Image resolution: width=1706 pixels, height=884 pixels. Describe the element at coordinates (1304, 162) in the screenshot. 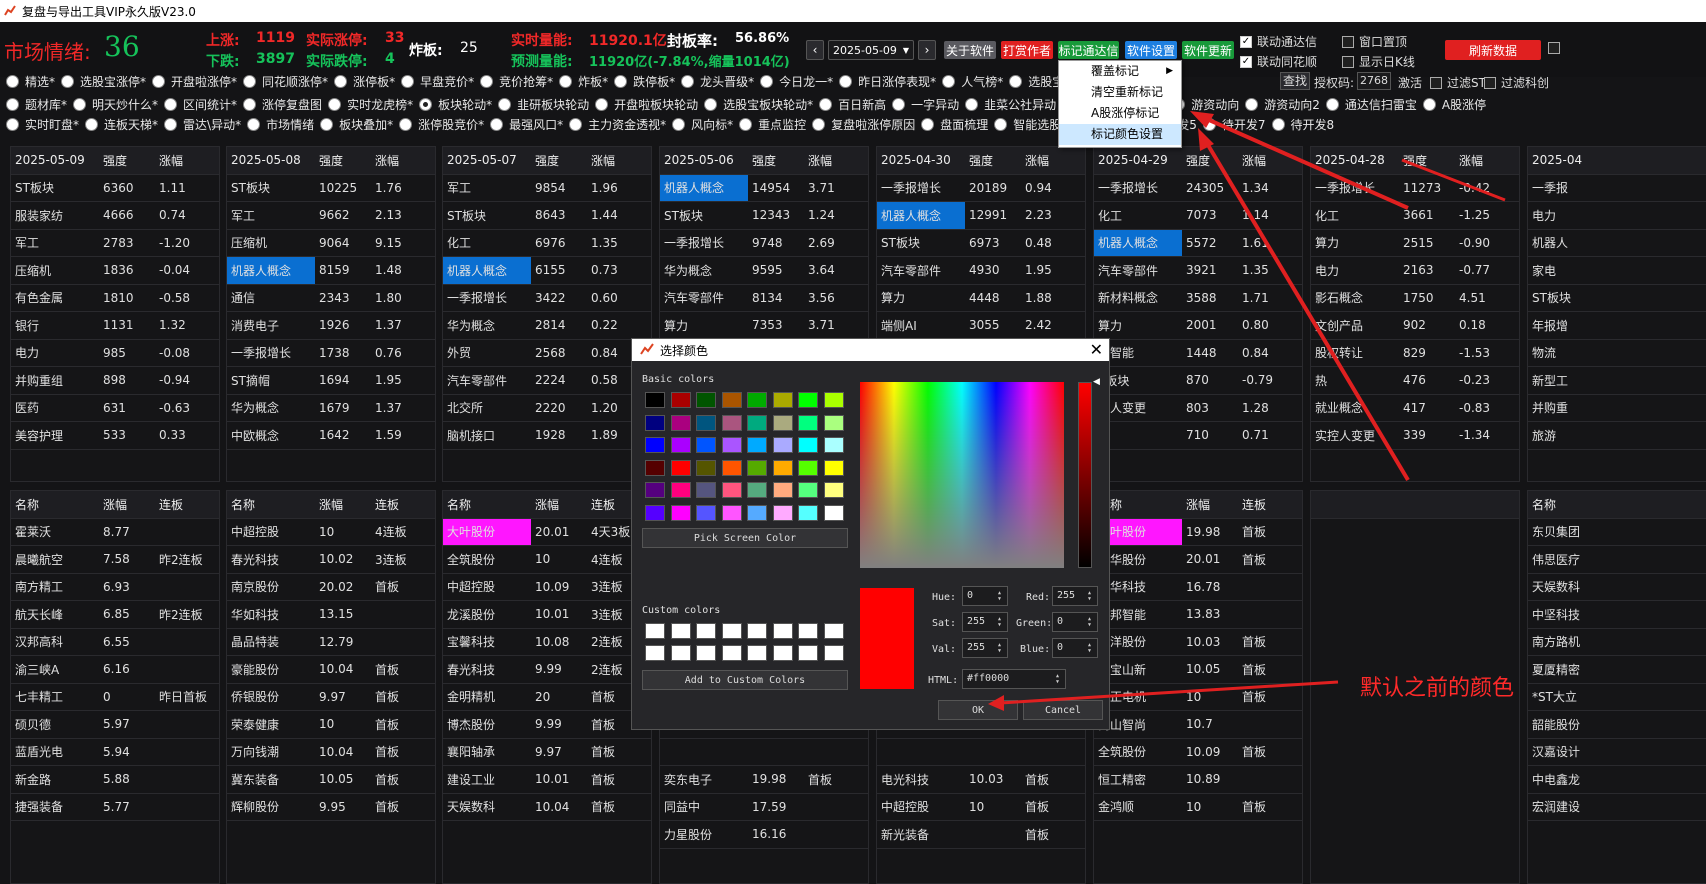

I see `arrow-to-menu` at that location.